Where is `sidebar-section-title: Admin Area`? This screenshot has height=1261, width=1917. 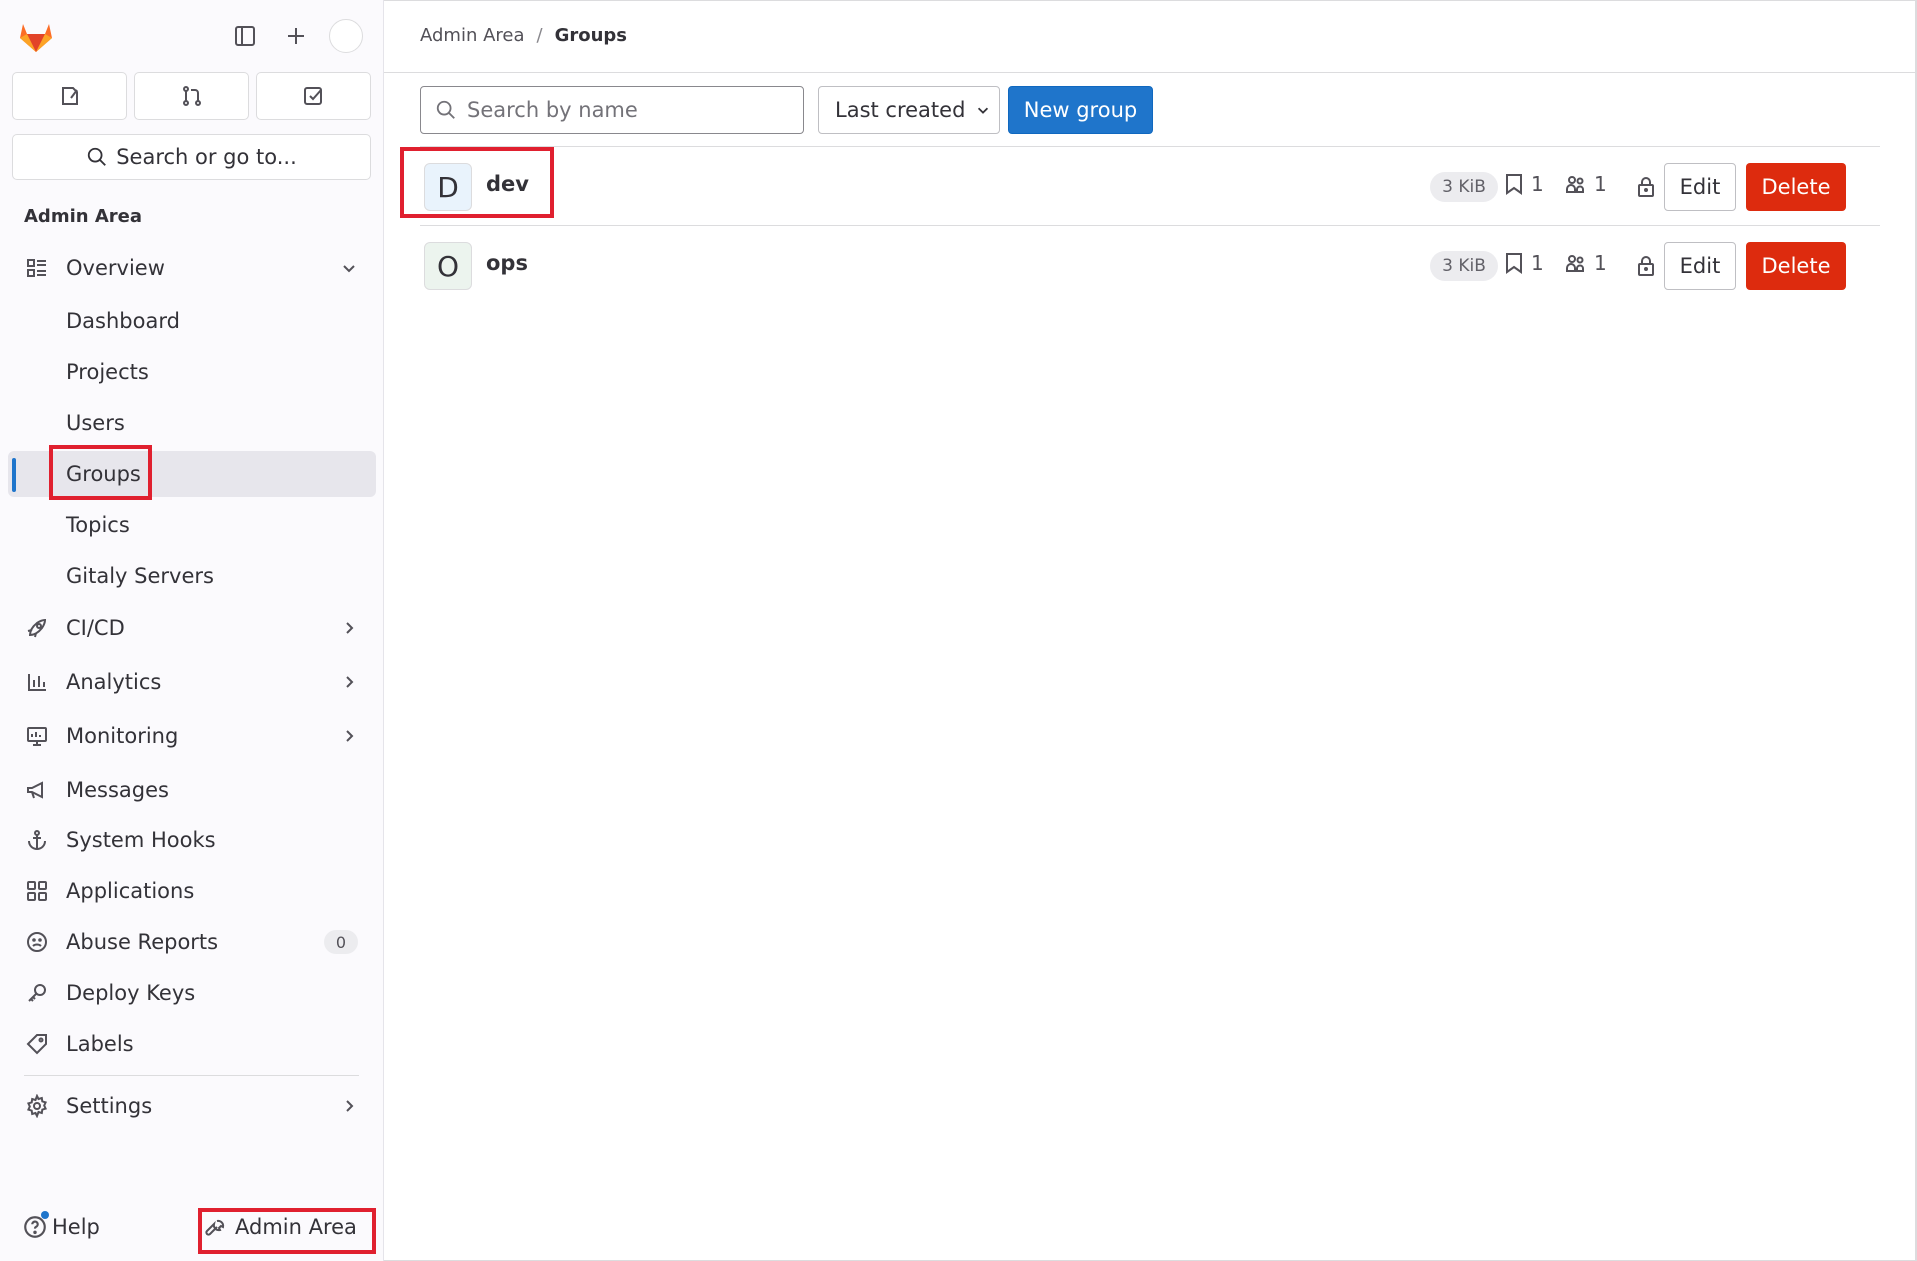 sidebar-section-title: Admin Area is located at coordinates (83, 216).